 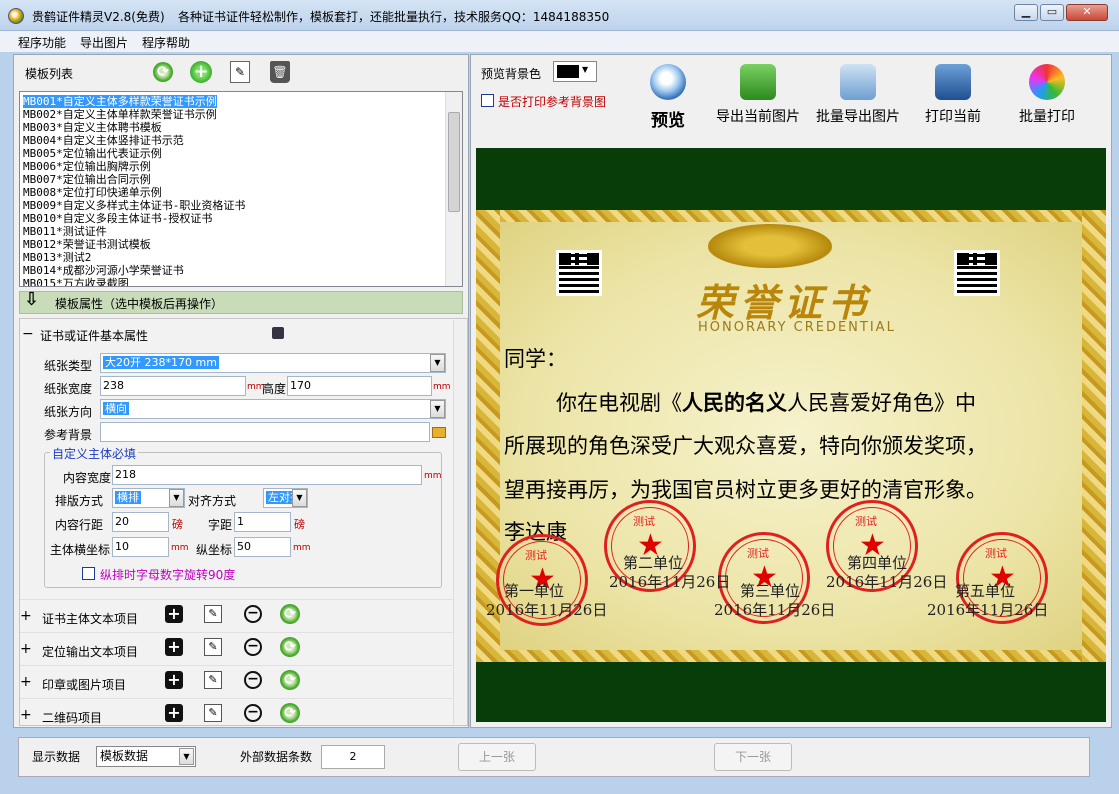 I want to click on list-item: MB007*定位输出合同示例, so click(x=87, y=179).